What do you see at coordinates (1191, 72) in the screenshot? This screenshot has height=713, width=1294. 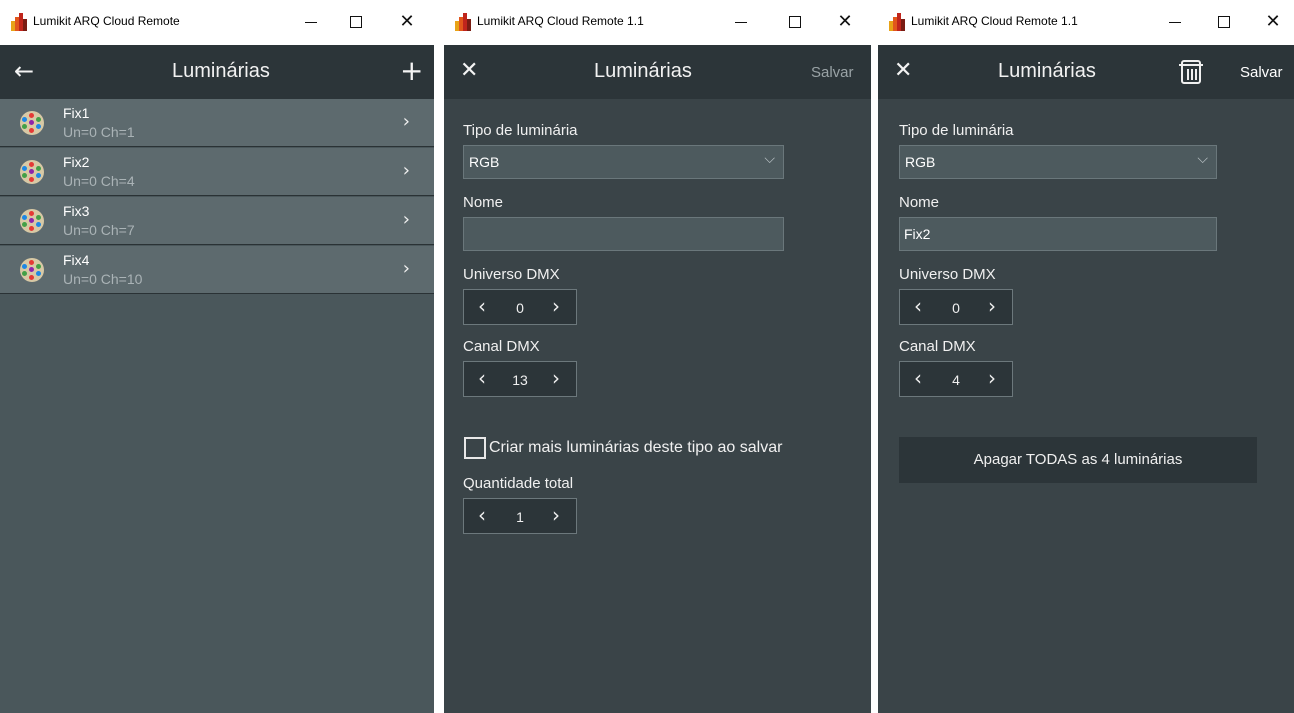 I see `trash-icon` at bounding box center [1191, 72].